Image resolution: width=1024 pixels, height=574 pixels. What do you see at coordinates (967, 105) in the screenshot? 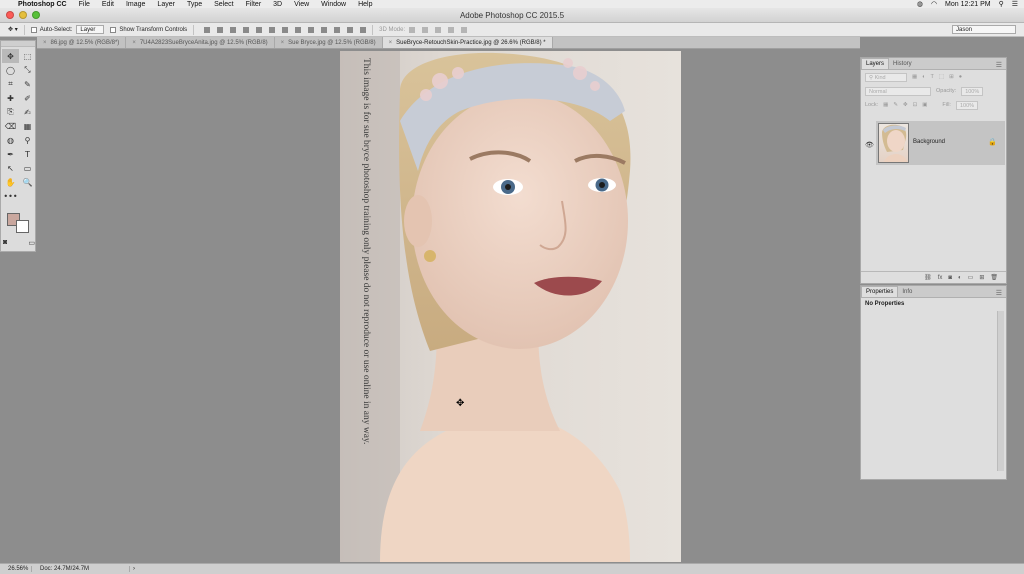
I see `fill-field: 100%` at bounding box center [967, 105].